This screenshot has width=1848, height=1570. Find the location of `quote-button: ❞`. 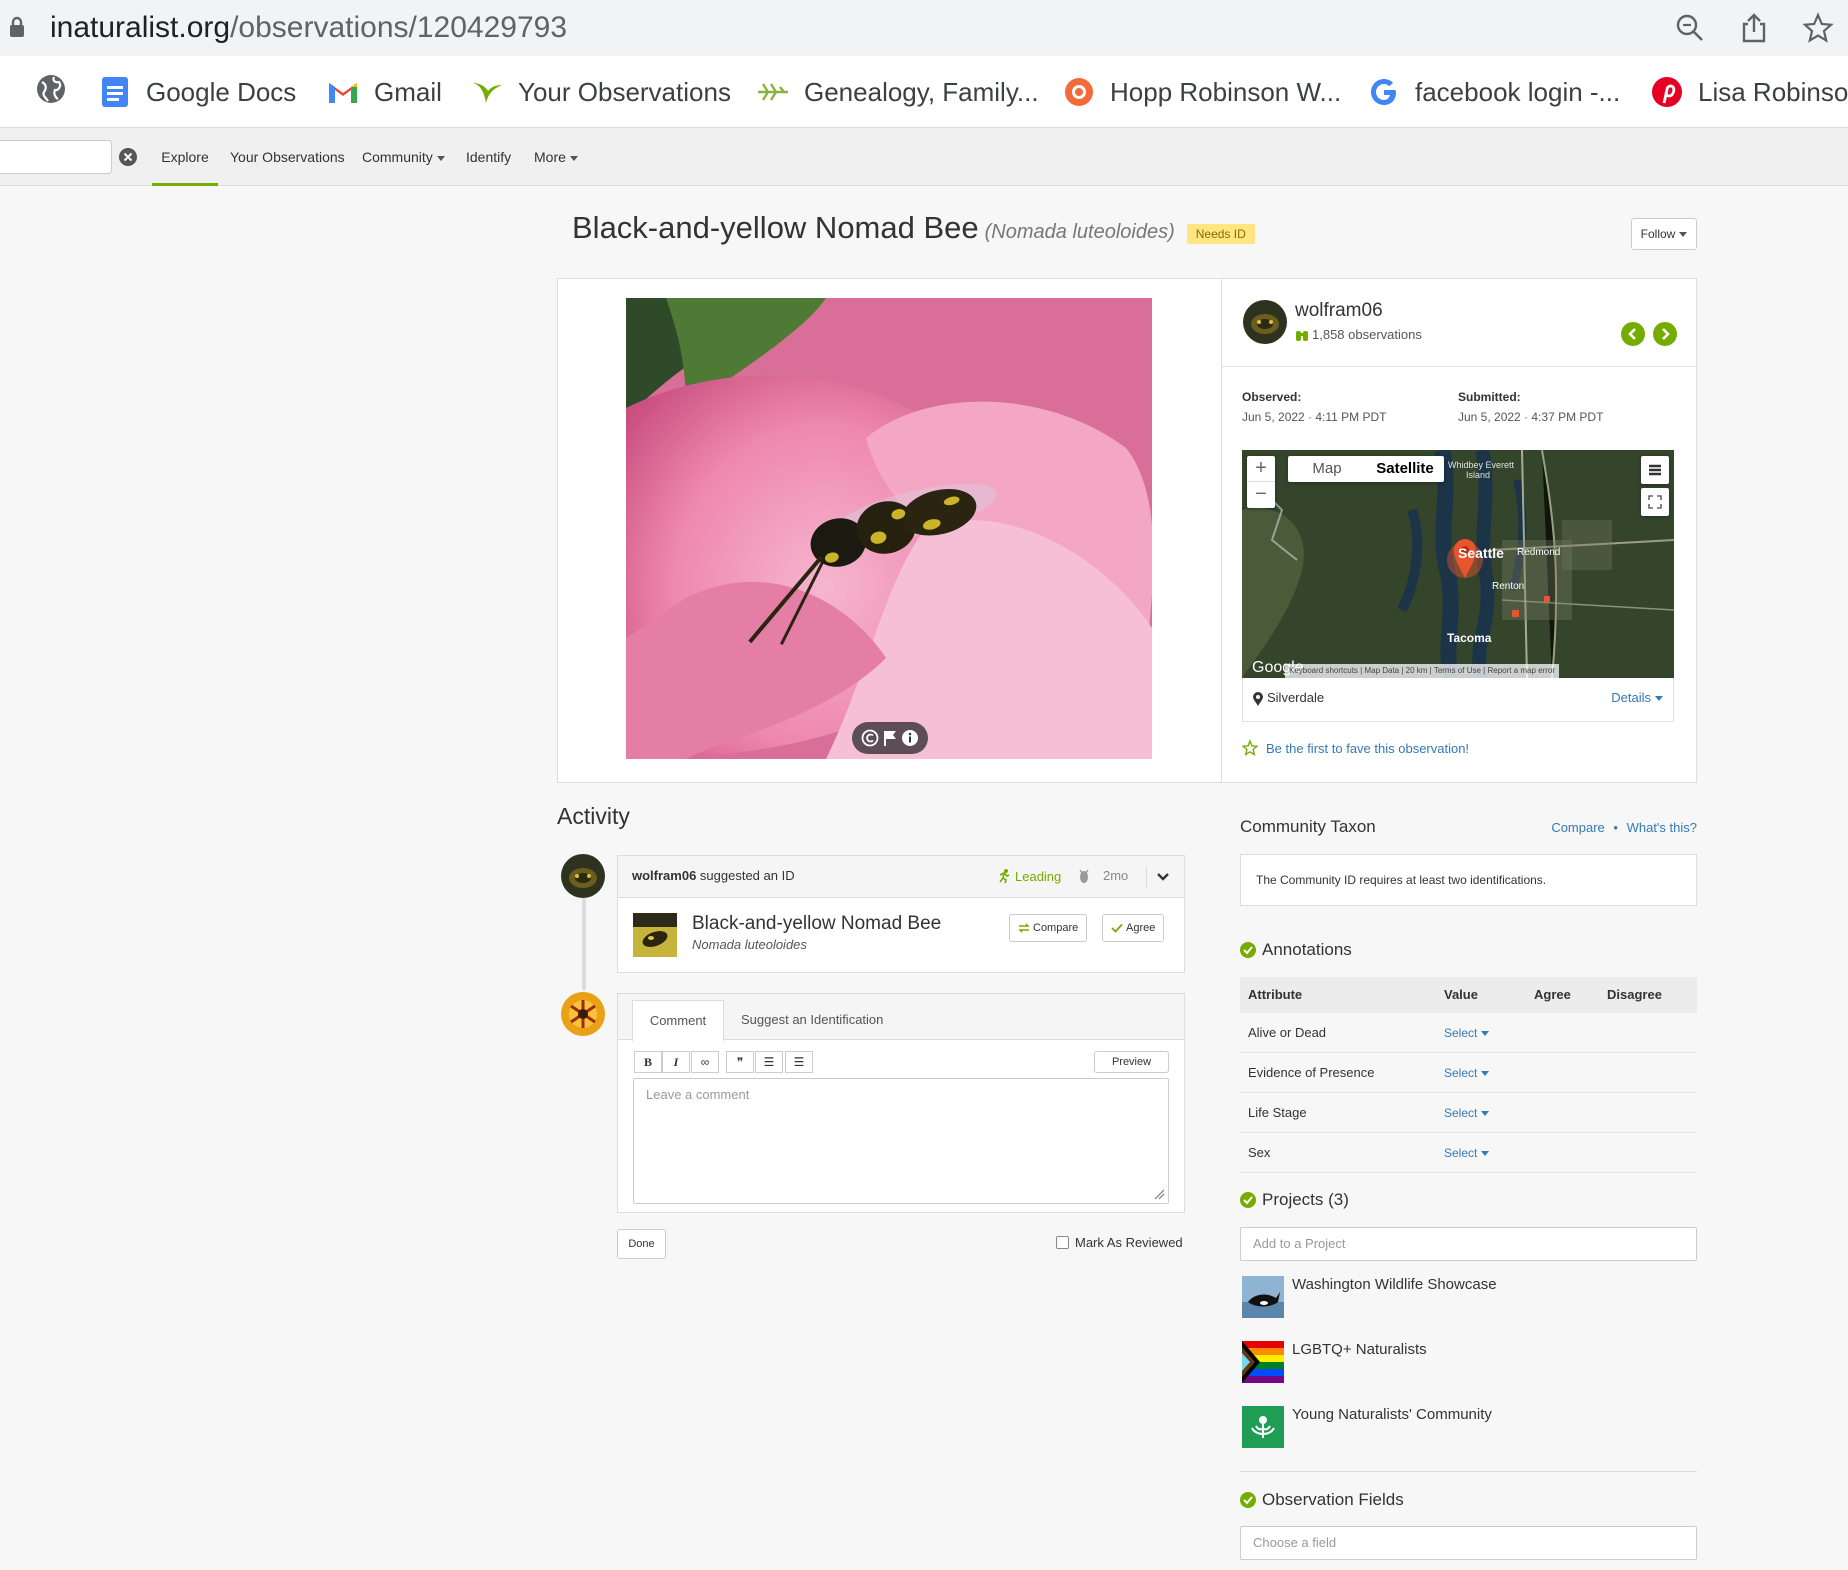

quote-button: ❞ is located at coordinates (740, 1062).